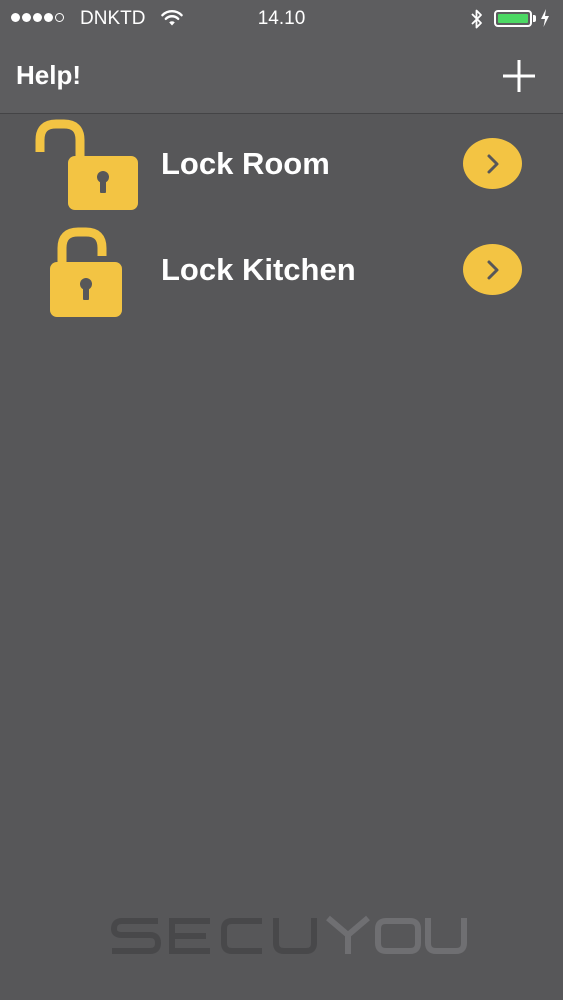  What do you see at coordinates (290, 936) in the screenshot?
I see `secuyou-logo` at bounding box center [290, 936].